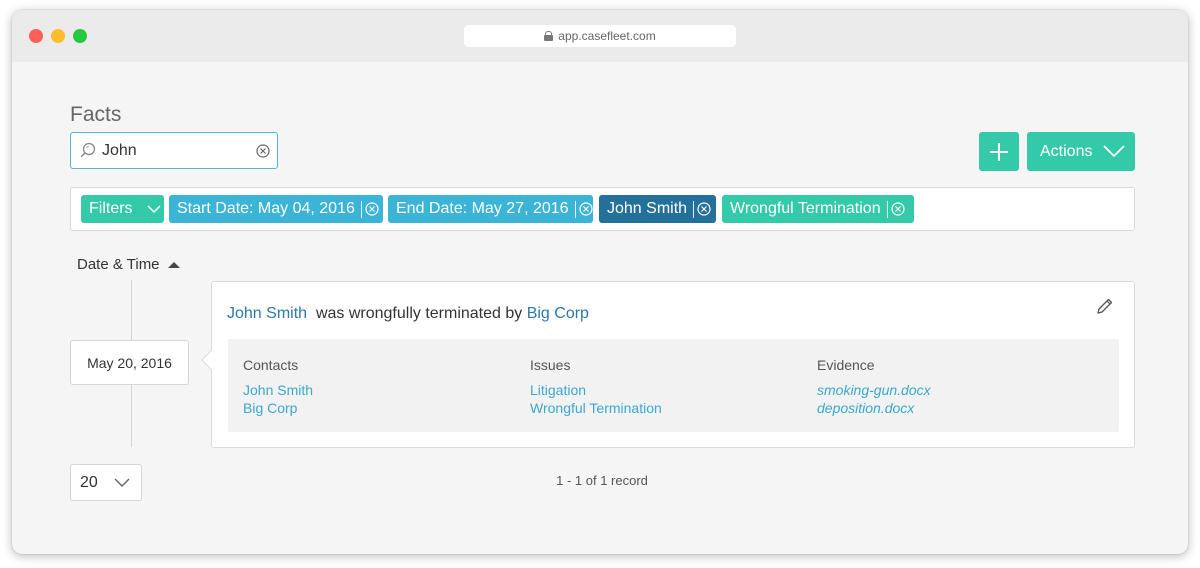 Image resolution: width=1200 pixels, height=568 pixels. Describe the element at coordinates (607, 36) in the screenshot. I see `url-text: app.casefleet.com` at that location.